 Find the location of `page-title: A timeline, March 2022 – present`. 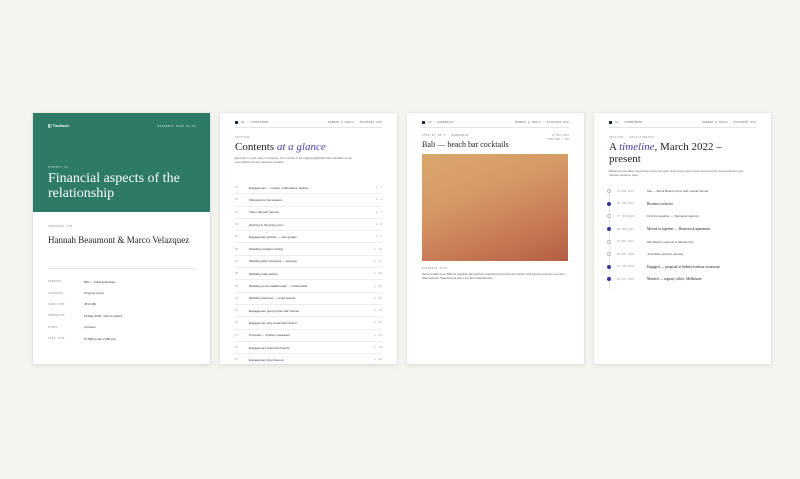

page-title: A timeline, March 2022 – present is located at coordinates (665, 153).